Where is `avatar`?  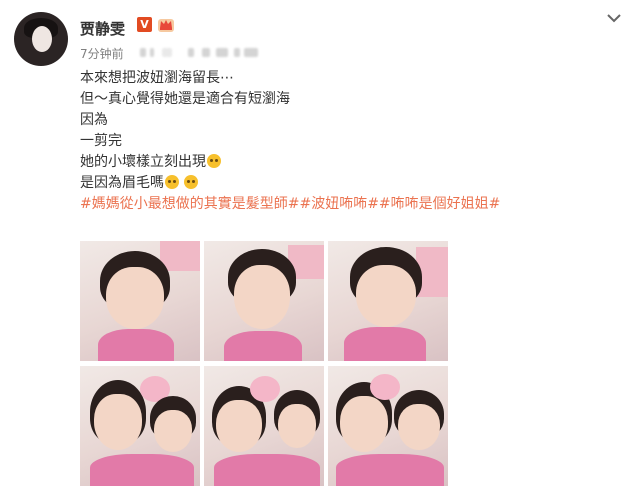 avatar is located at coordinates (41, 39).